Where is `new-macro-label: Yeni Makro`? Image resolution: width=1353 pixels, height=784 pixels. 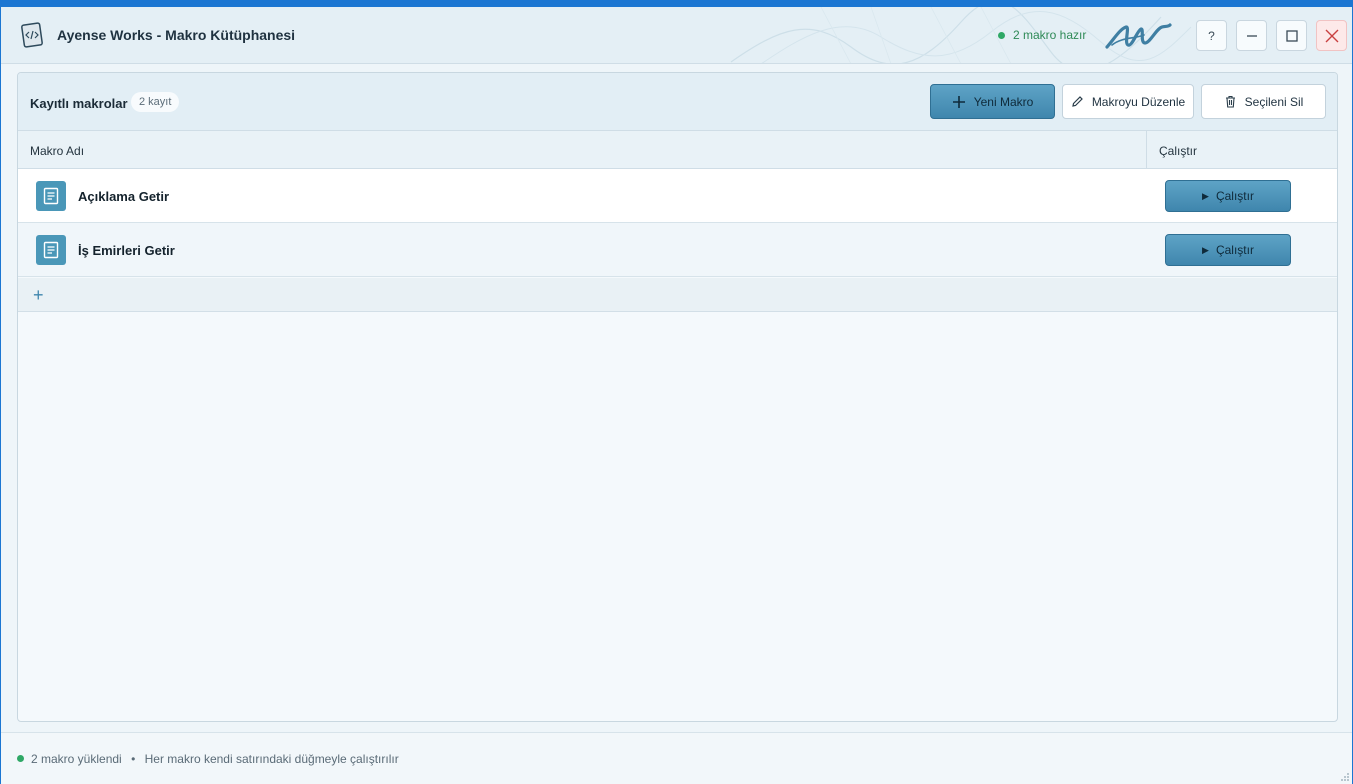
new-macro-label: Yeni Makro is located at coordinates (1003, 101).